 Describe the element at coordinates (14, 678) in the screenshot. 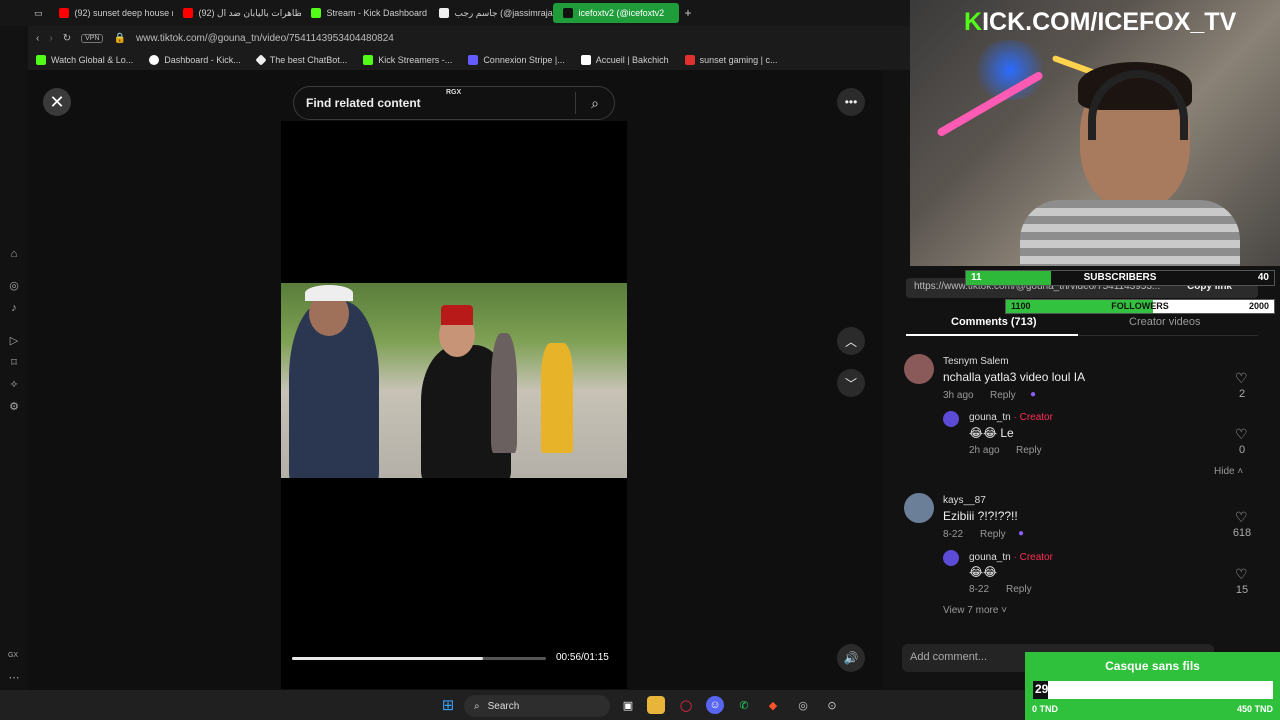

I see `more-icon: ⋯` at that location.